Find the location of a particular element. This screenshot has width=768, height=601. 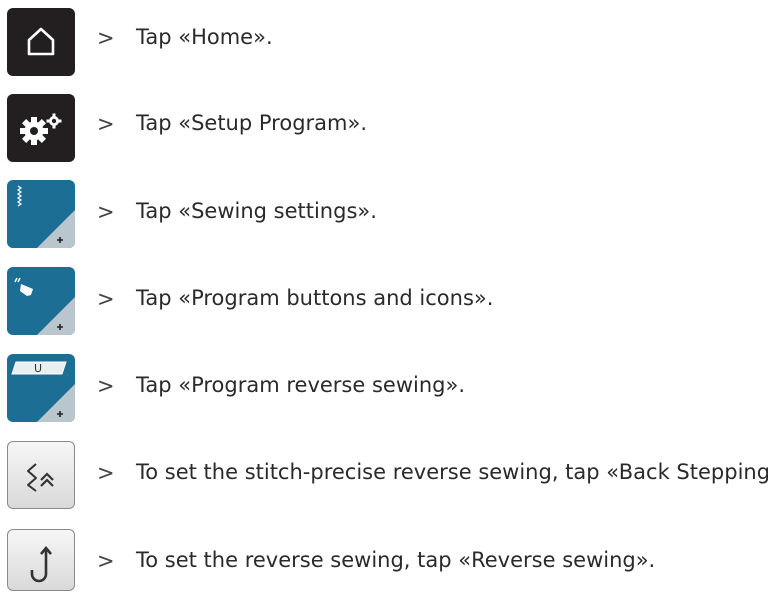

step-sewing-settings: > Tap «Sewing settings». is located at coordinates (384, 216).